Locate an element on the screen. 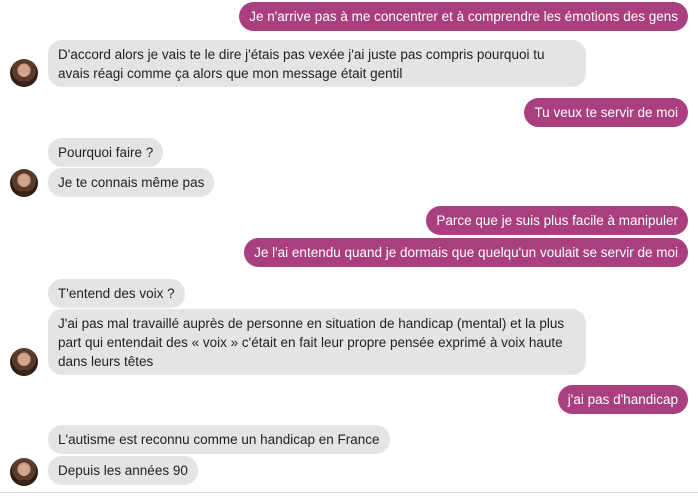  message-outgoing: Tu veux te servir de moi is located at coordinates (606, 112).